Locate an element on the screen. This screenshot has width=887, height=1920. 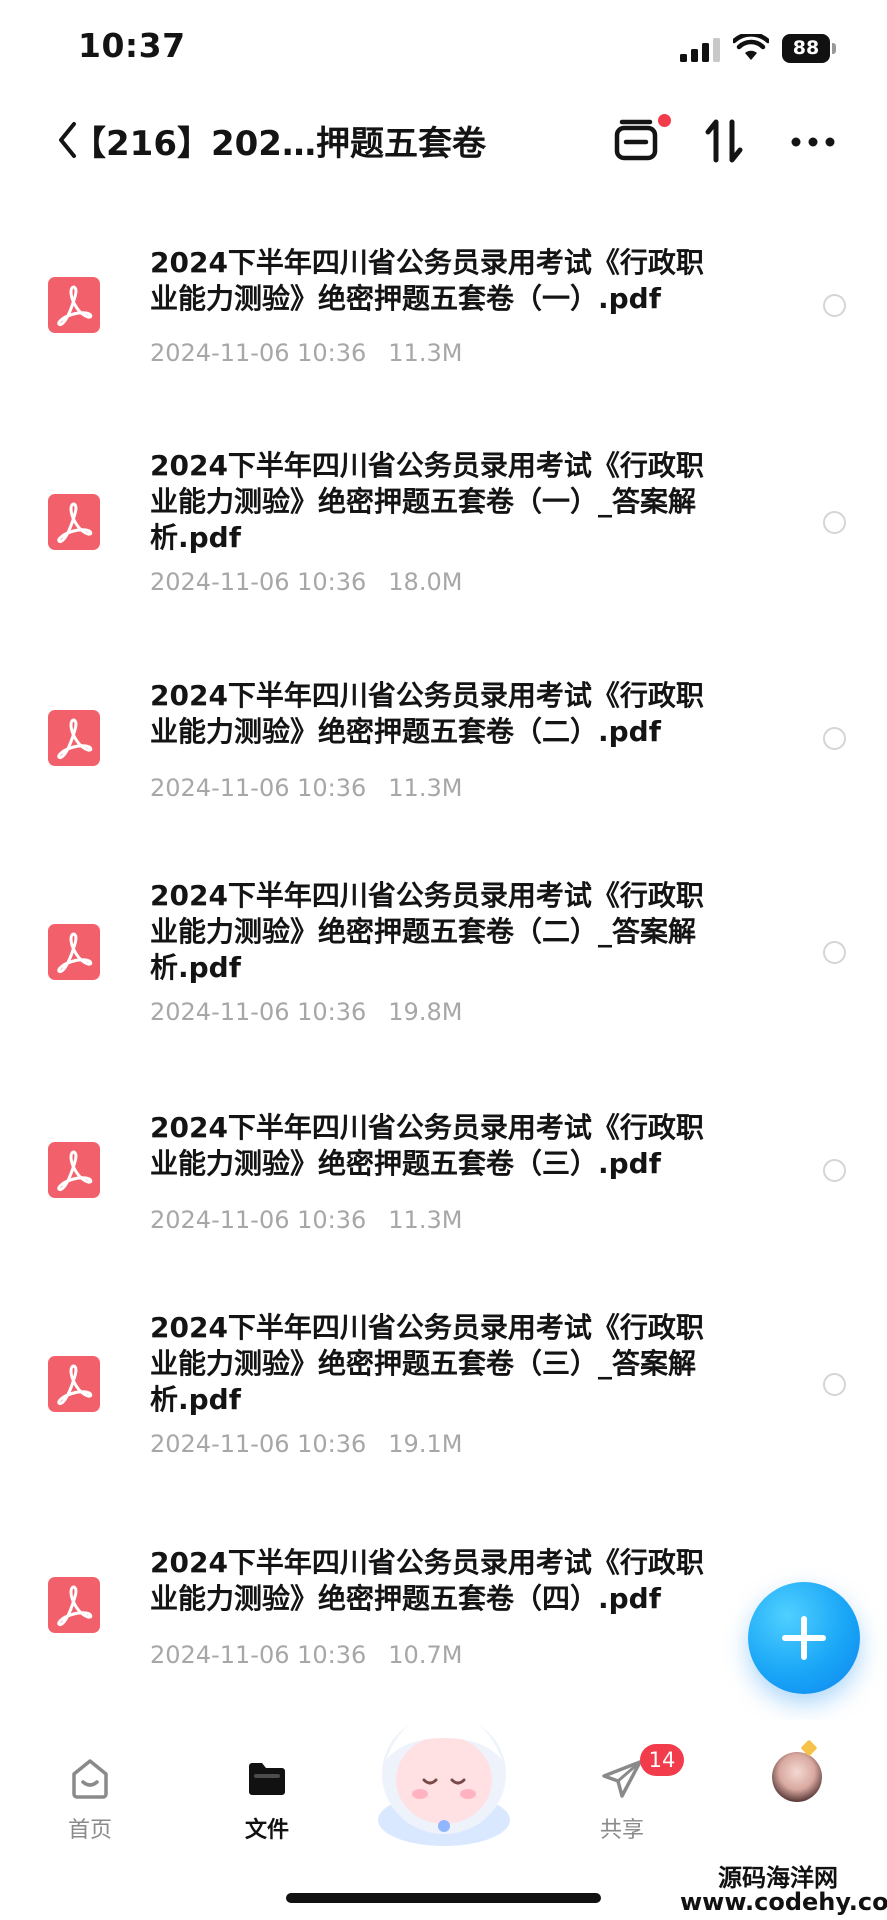
add-fab-button is located at coordinates (804, 1638).